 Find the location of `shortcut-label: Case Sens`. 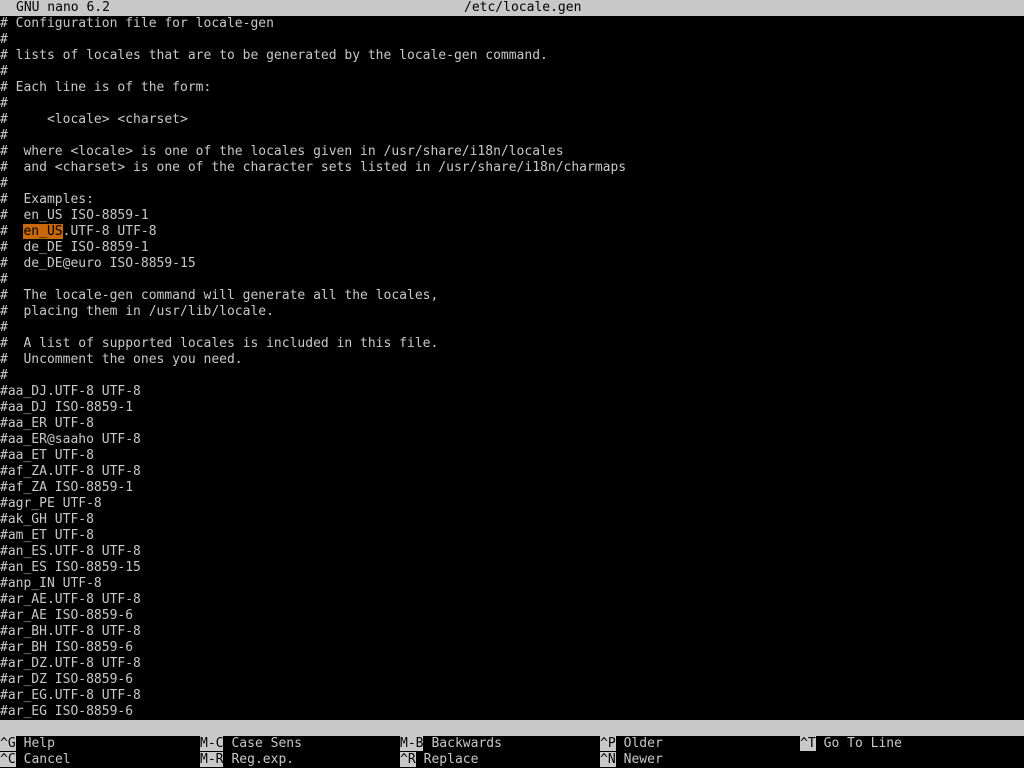

shortcut-label: Case Sens is located at coordinates (266, 743).